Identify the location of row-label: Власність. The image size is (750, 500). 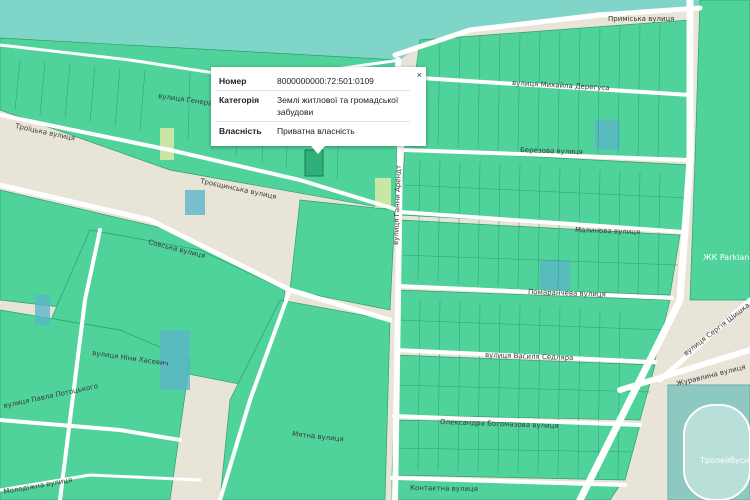
(244, 130).